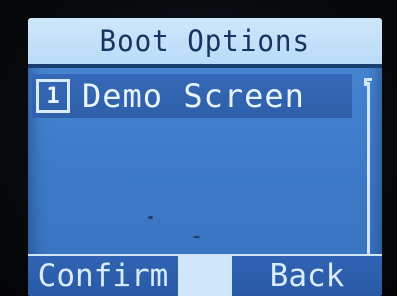  I want to click on item-number-badge: 1, so click(53, 96).